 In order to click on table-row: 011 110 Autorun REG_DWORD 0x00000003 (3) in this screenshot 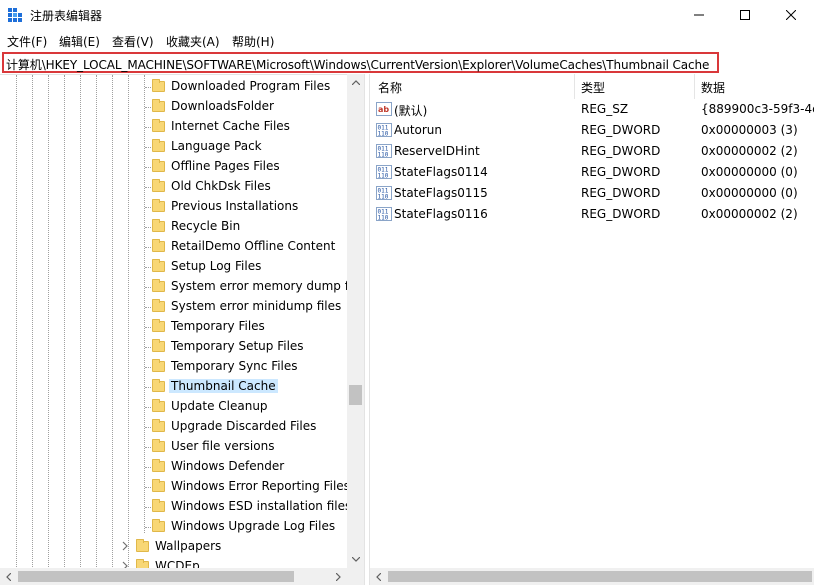, I will do `click(592, 130)`.